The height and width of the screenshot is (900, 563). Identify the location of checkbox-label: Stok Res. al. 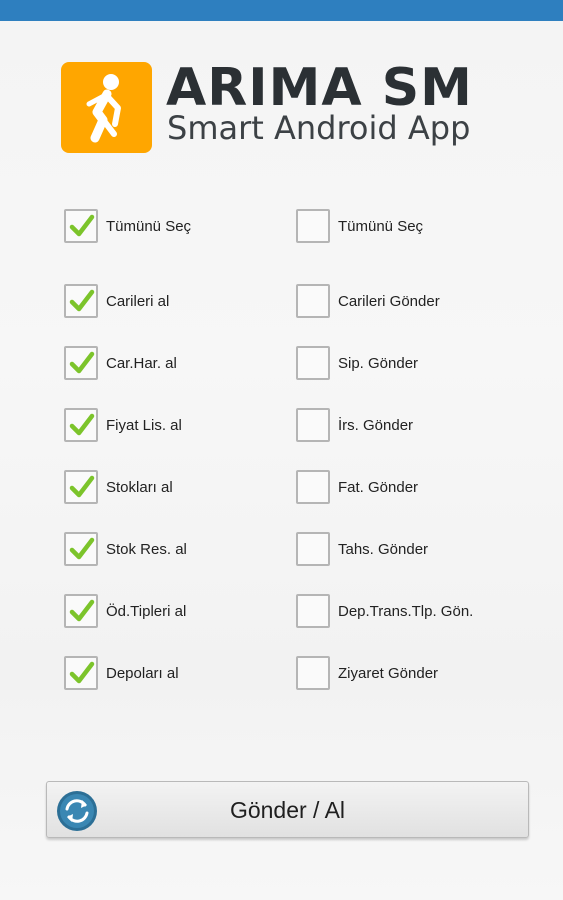
(146, 549).